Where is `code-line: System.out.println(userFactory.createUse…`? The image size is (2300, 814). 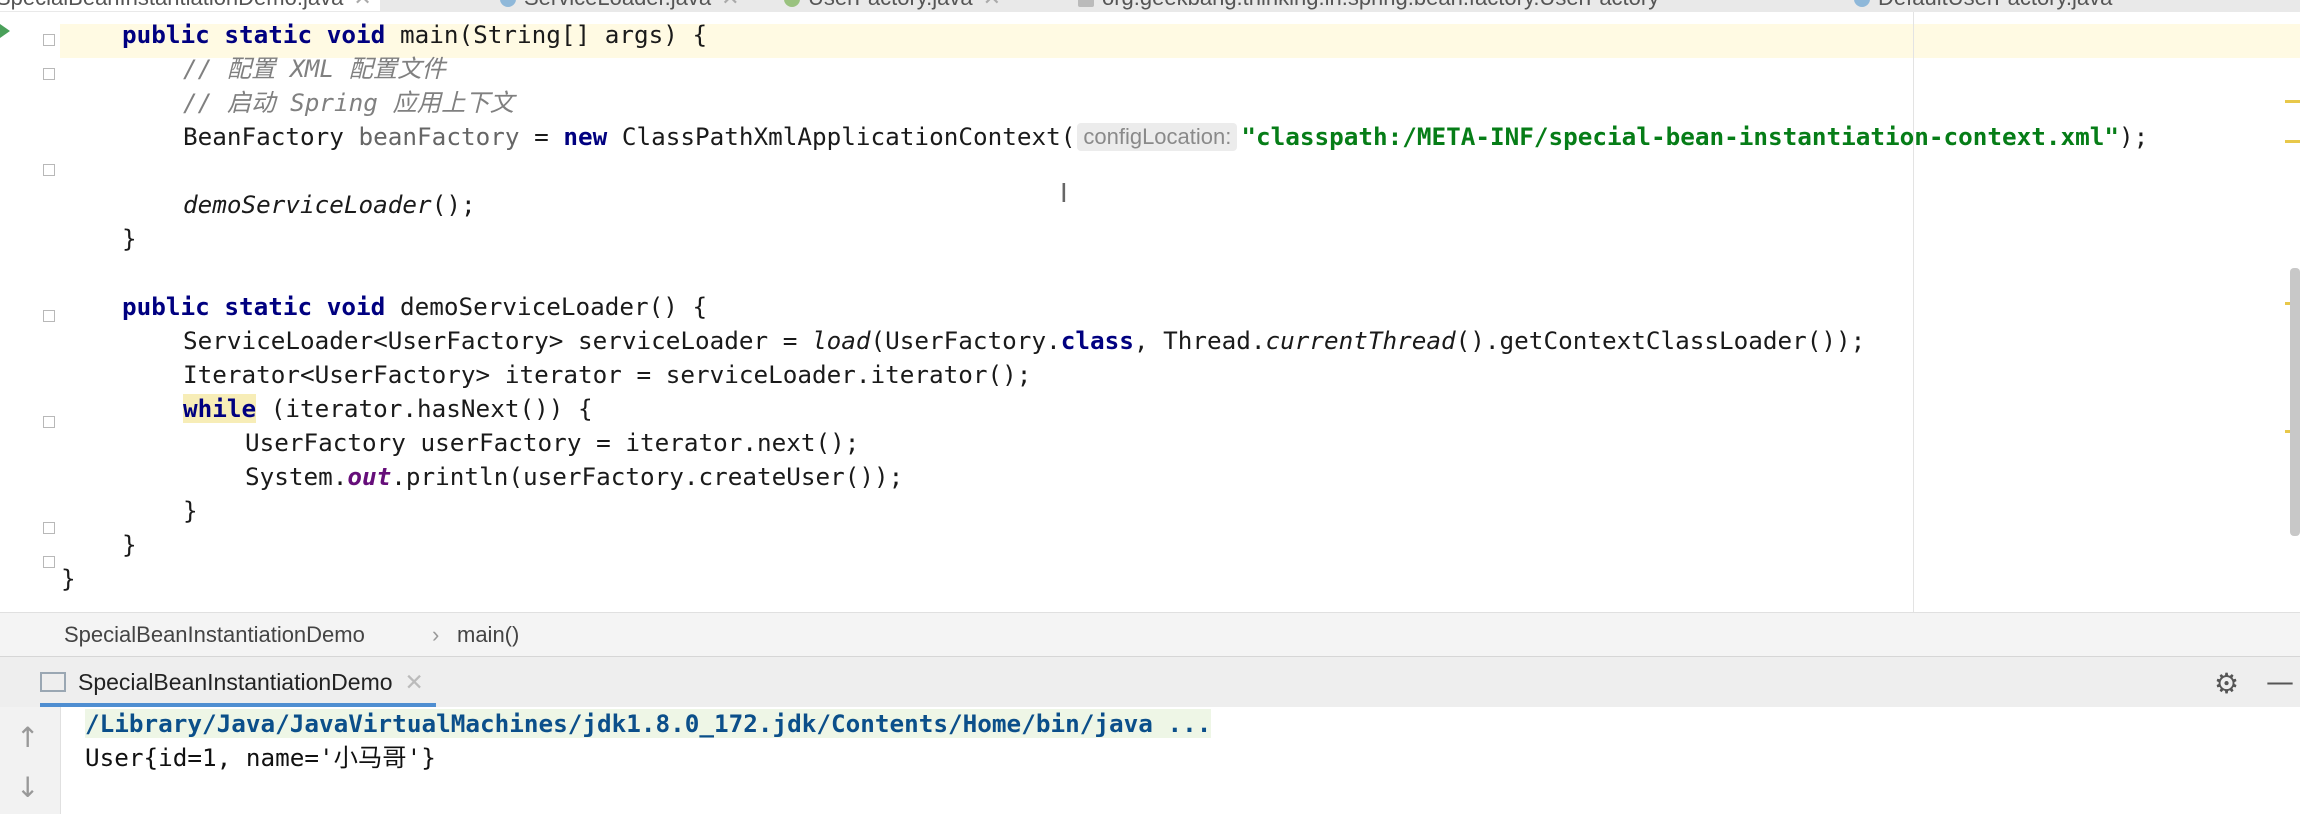
code-line: System.out.println(userFactory.createUse… is located at coordinates (574, 477).